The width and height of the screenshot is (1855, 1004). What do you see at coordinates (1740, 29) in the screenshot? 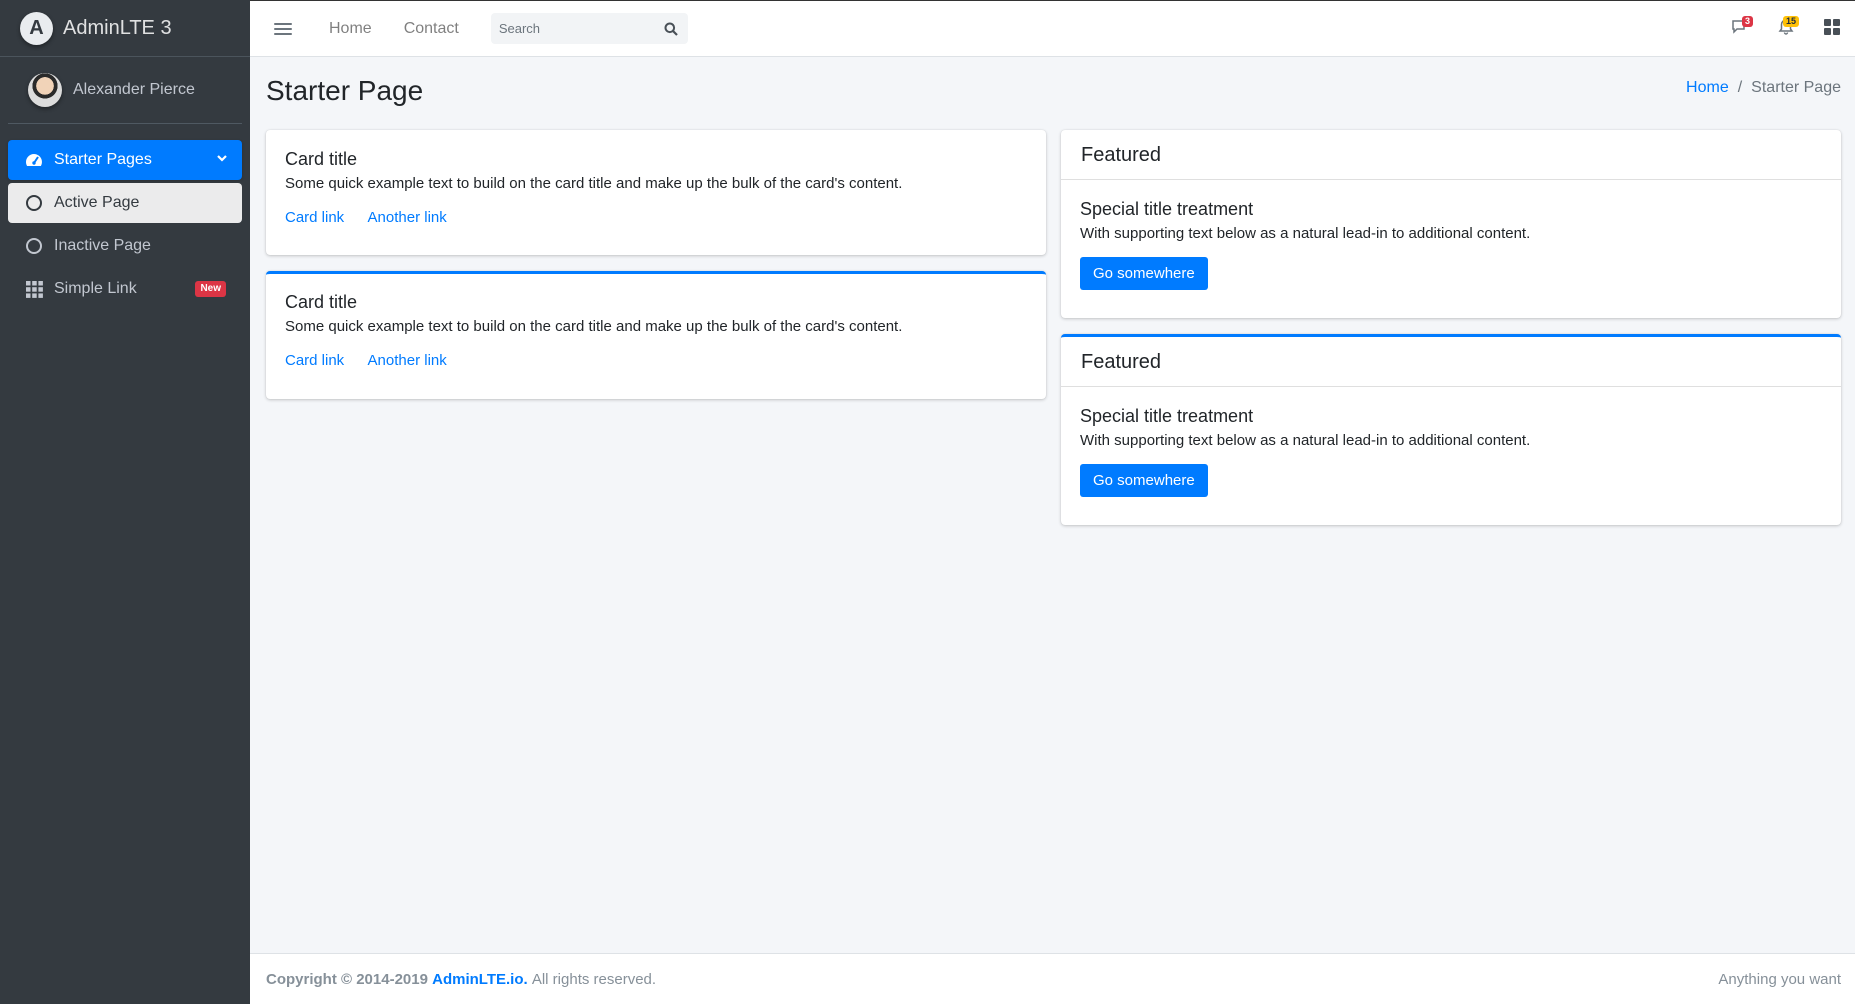
I see `messages-dropdown: 3` at bounding box center [1740, 29].